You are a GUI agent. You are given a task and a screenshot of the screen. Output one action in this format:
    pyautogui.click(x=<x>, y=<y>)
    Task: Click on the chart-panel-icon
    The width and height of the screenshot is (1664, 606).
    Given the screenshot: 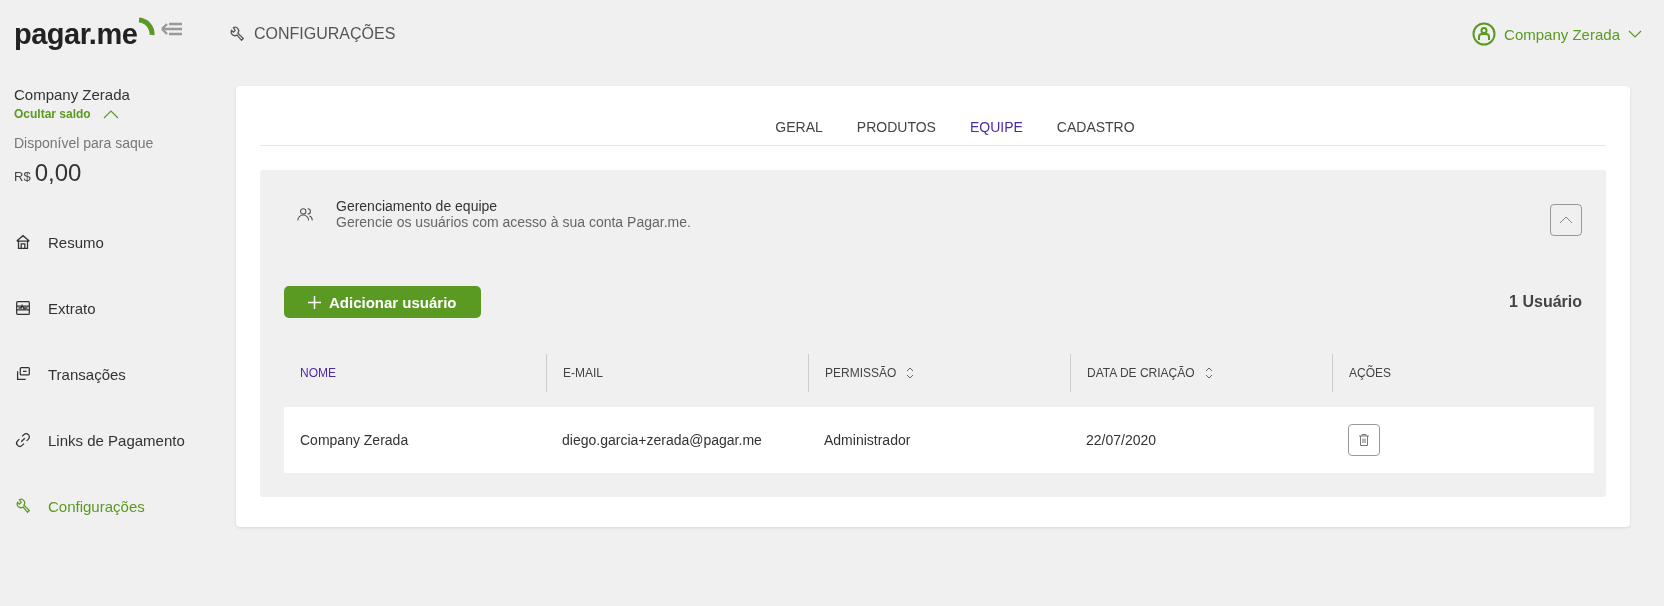 What is the action you would take?
    pyautogui.click(x=23, y=308)
    